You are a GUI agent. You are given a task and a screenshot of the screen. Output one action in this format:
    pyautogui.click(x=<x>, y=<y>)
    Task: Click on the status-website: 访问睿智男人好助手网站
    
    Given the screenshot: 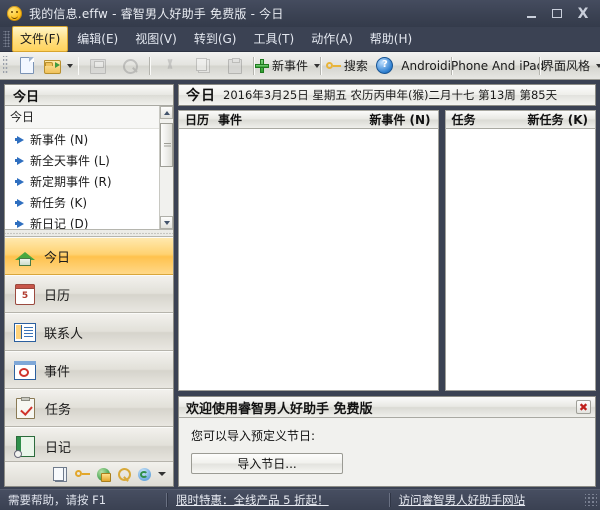 What is the action you would take?
    pyautogui.click(x=488, y=500)
    